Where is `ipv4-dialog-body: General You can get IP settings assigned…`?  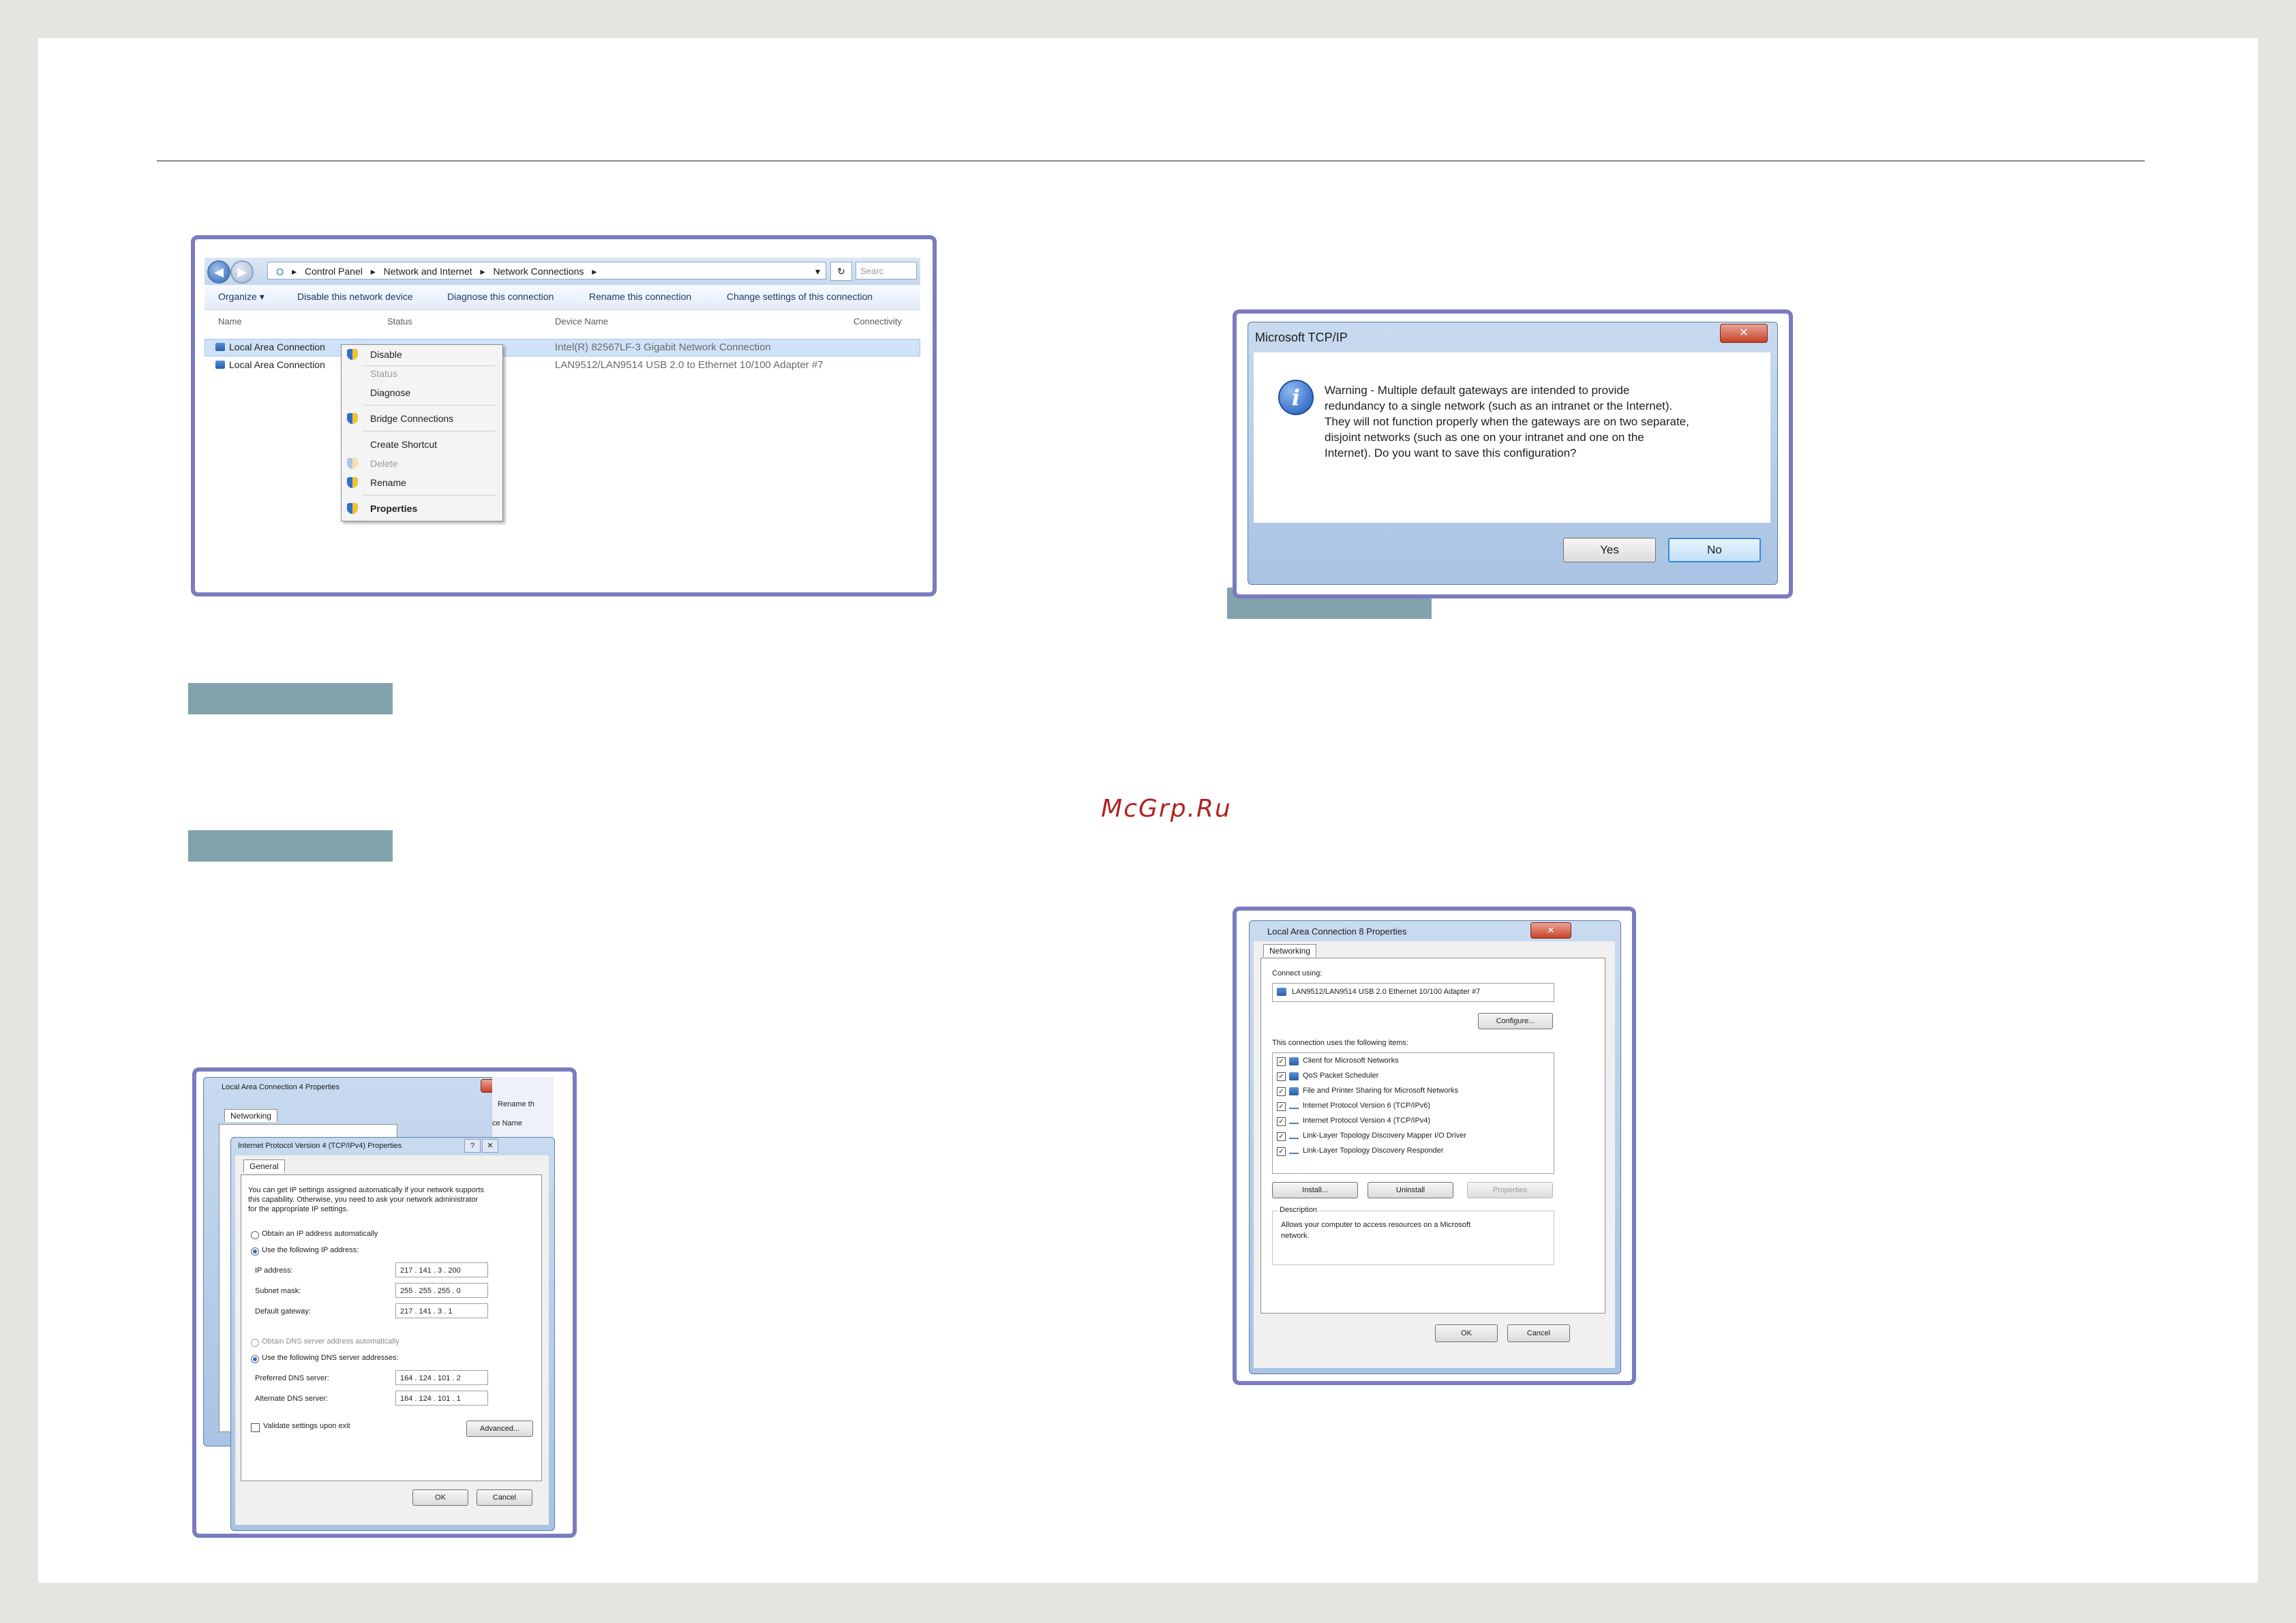
ipv4-dialog-body: General You can get IP settings assigned… is located at coordinates (392, 1340).